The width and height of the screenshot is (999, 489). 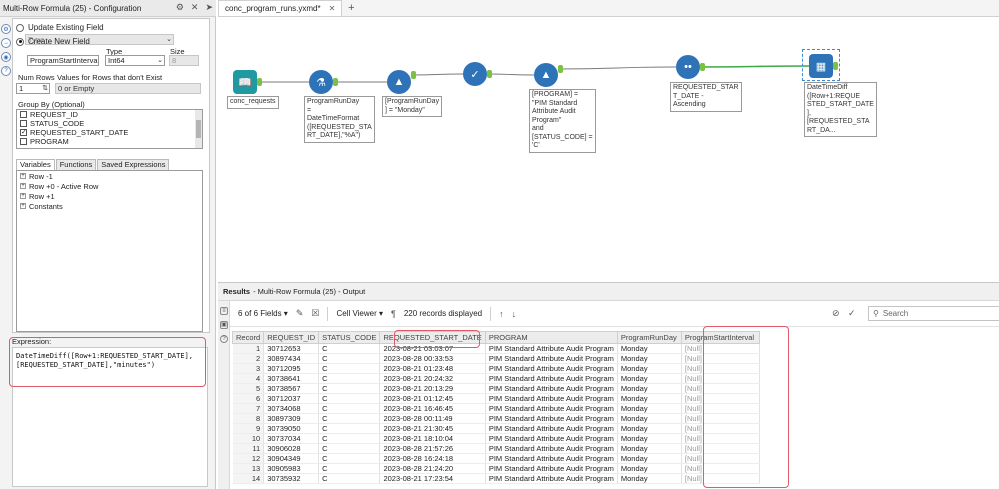 I want to click on values-rows-select: 0 or Empty, so click(x=128, y=88).